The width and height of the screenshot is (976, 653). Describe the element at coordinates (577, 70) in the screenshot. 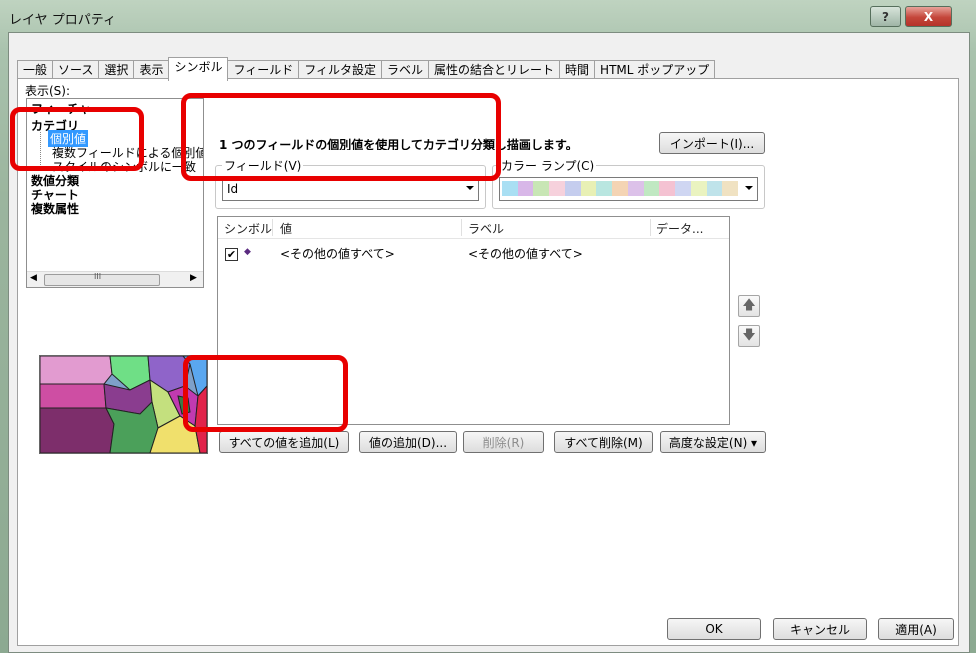

I see `tab-time: 時間` at that location.